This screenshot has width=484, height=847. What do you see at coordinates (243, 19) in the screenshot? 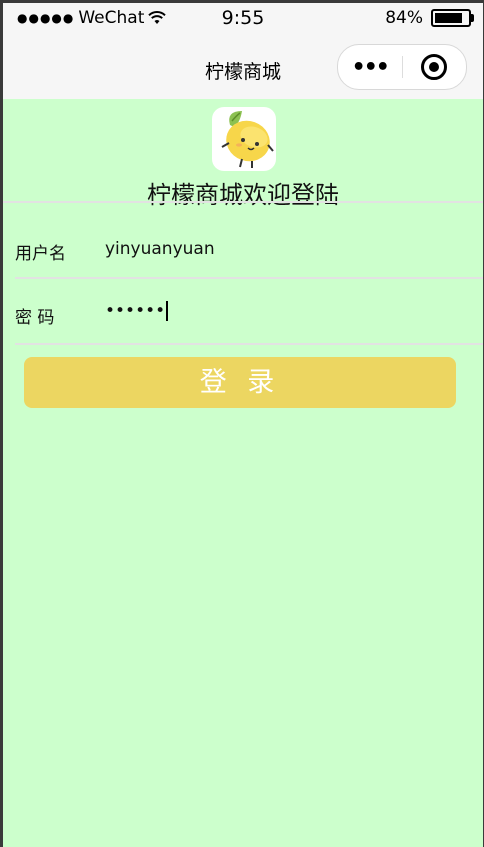
I see `status-bar: ●●●●● WeChat 9:55 84%` at bounding box center [243, 19].